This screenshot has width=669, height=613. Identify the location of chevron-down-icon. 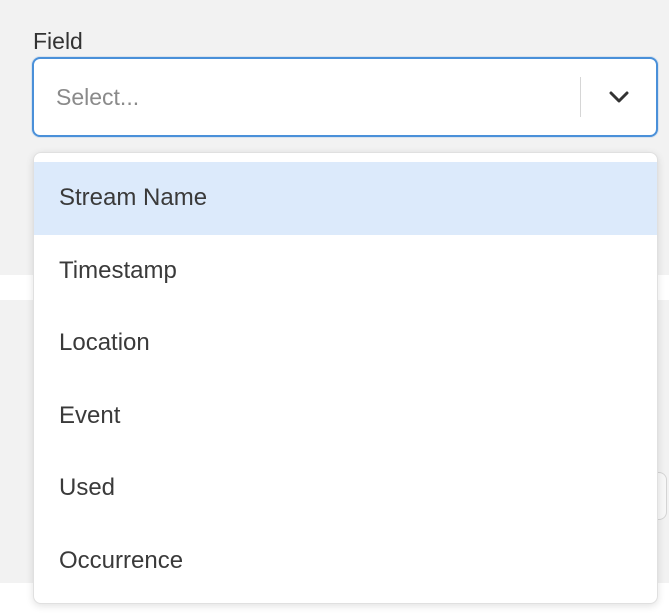
(619, 97).